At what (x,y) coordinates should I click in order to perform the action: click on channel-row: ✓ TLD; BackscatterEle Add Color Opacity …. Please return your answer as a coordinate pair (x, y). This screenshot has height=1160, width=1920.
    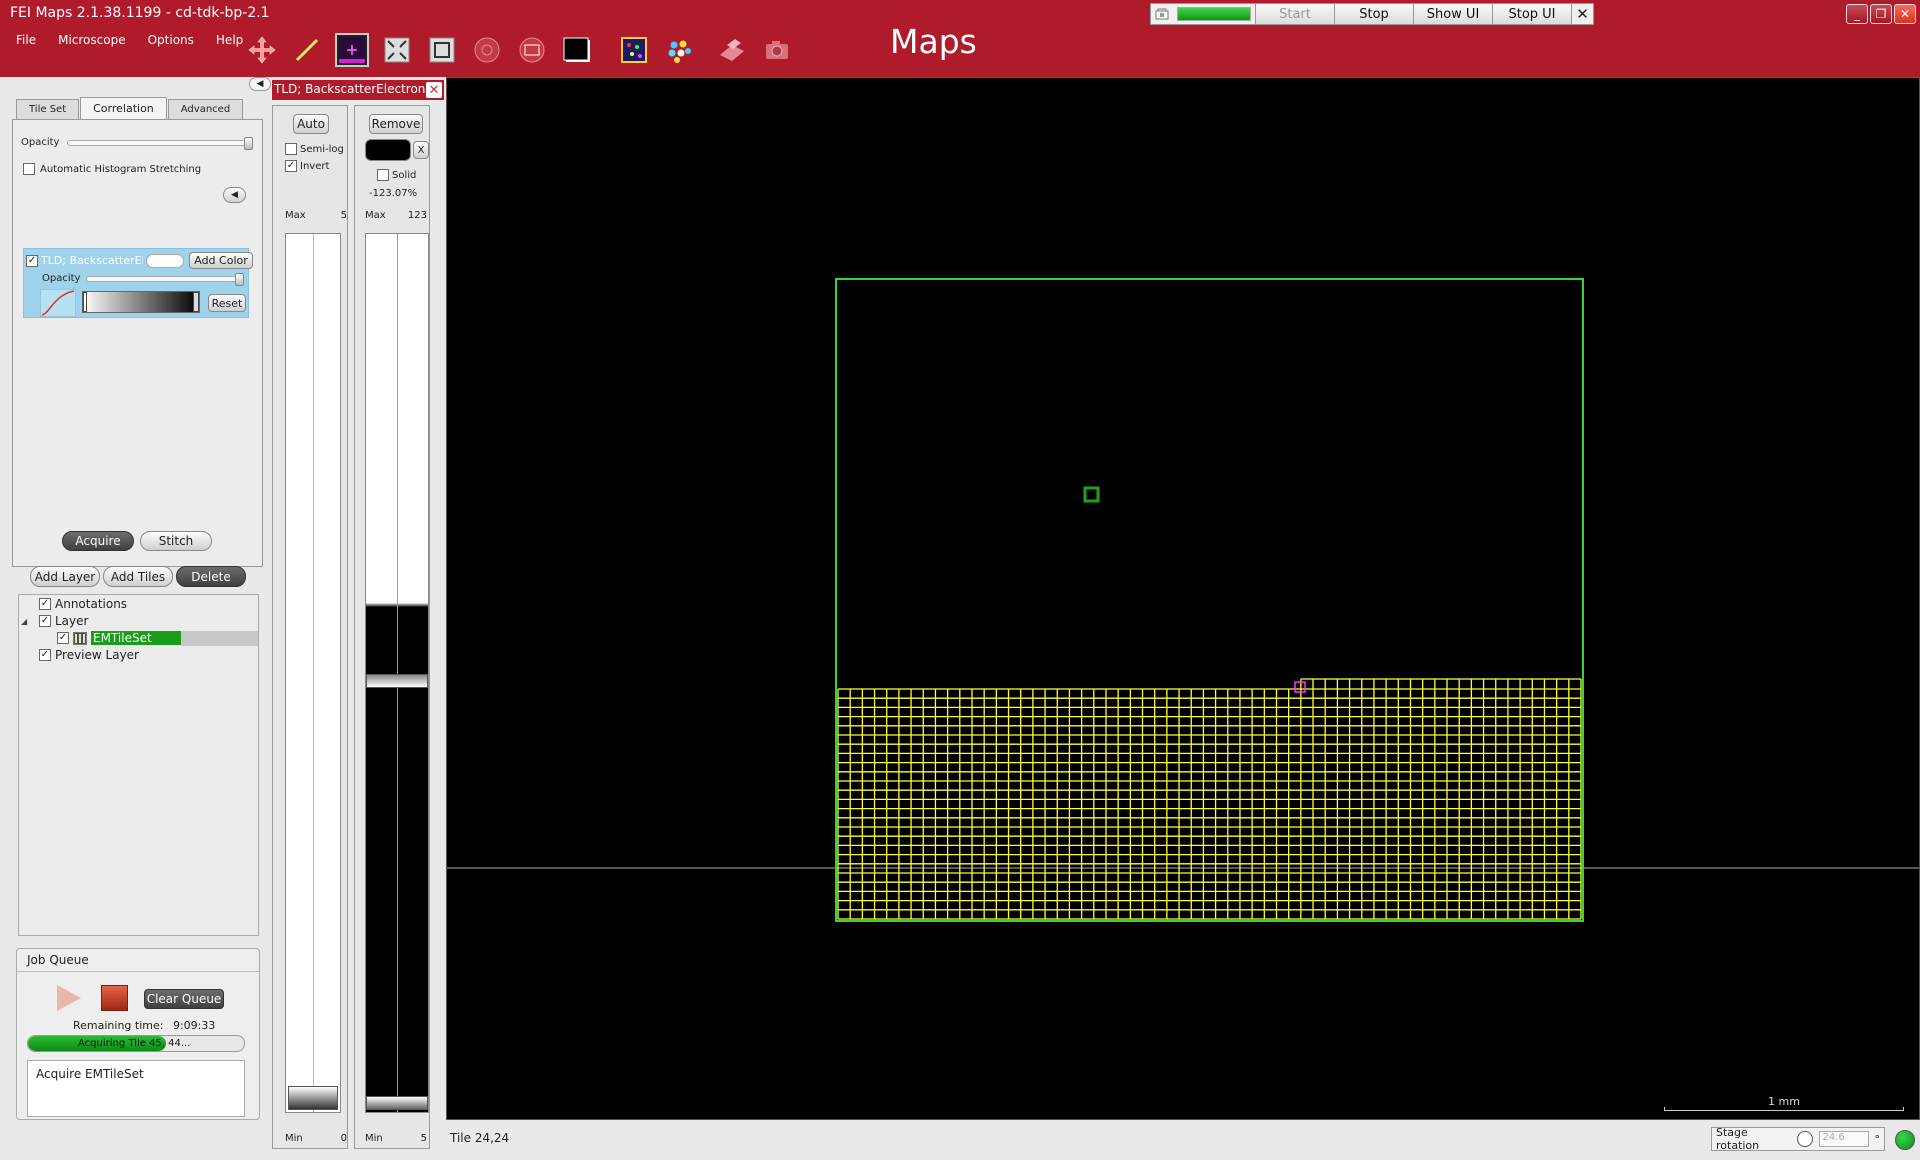
    Looking at the image, I should click on (138, 283).